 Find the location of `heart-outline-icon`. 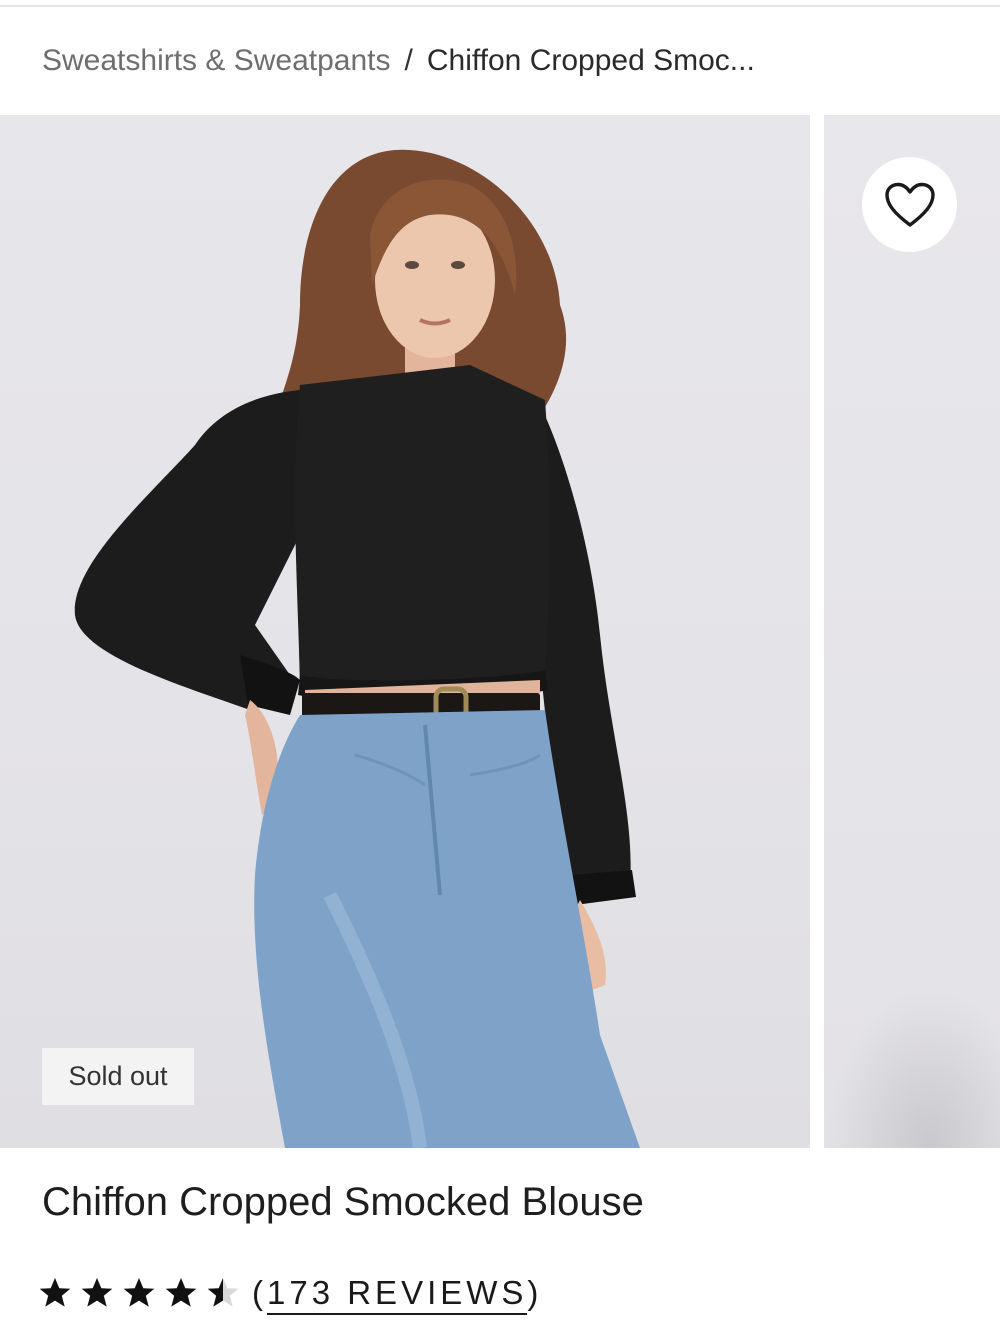

heart-outline-icon is located at coordinates (909, 204).